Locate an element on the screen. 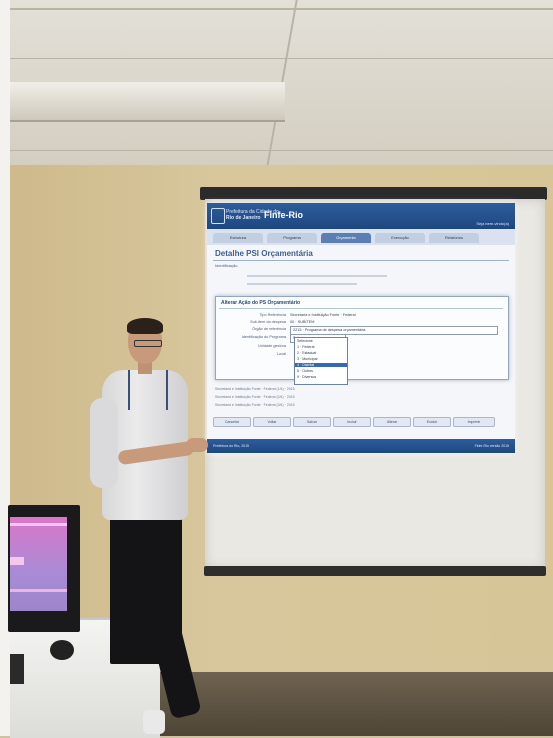 This screenshot has width=553, height=738. dropdown-option: 9 · Diversos is located at coordinates (306, 377).